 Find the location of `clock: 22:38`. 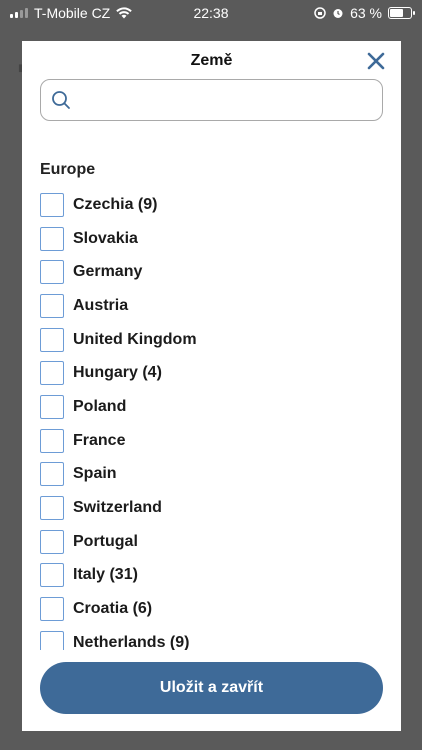

clock: 22:38 is located at coordinates (211, 13).